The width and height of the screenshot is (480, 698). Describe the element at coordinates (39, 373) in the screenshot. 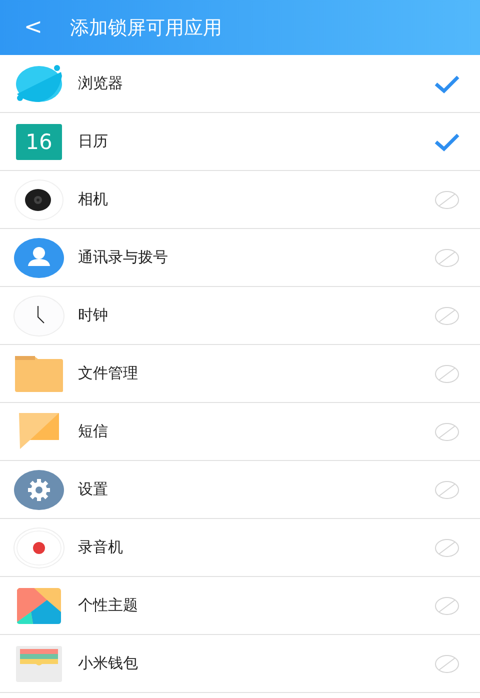

I see `folder-icon` at that location.